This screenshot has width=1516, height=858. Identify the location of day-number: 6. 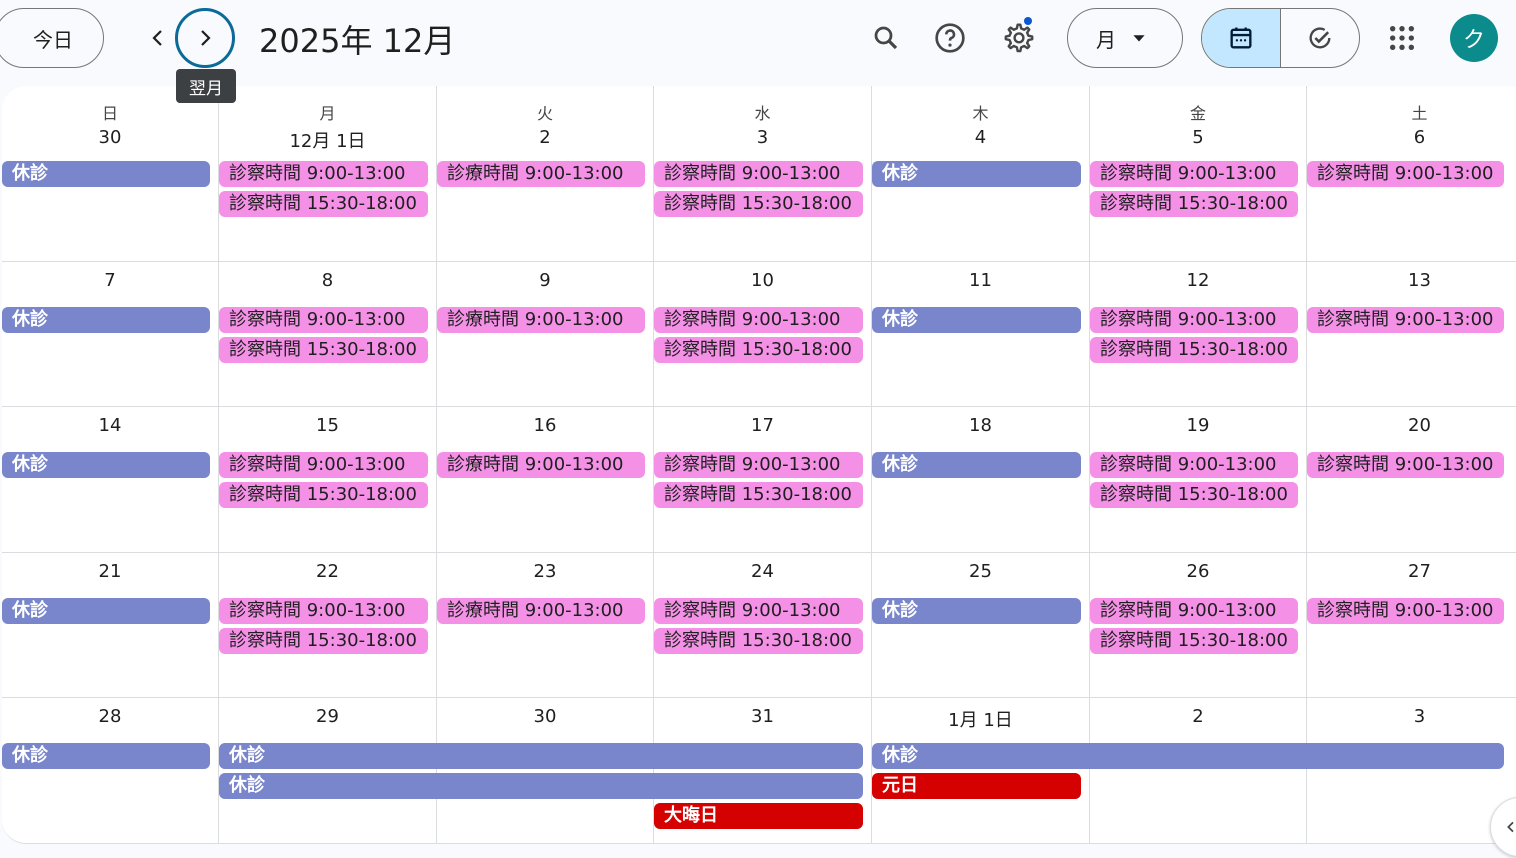
(1411, 137).